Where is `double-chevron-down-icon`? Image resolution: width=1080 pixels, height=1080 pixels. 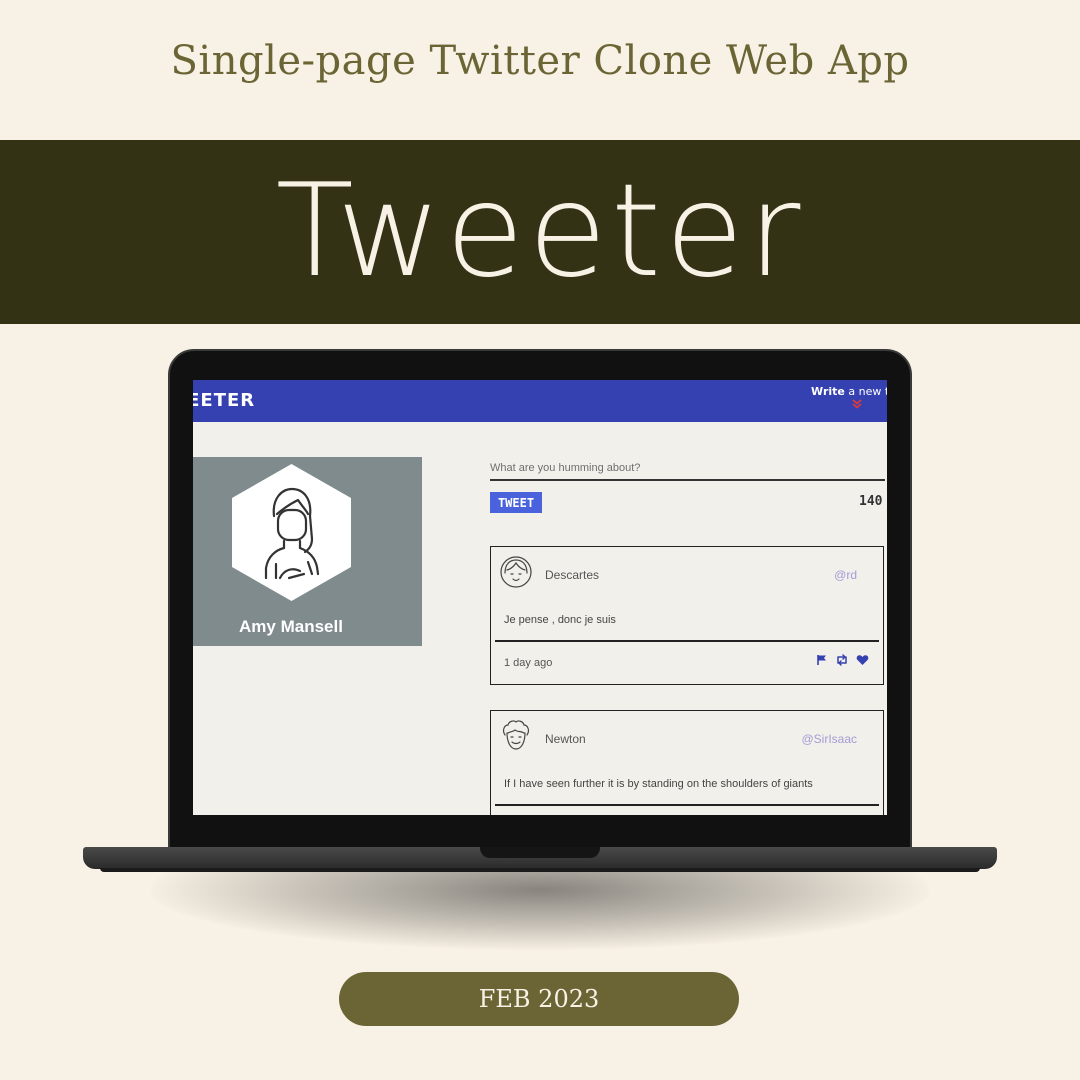 double-chevron-down-icon is located at coordinates (857, 404).